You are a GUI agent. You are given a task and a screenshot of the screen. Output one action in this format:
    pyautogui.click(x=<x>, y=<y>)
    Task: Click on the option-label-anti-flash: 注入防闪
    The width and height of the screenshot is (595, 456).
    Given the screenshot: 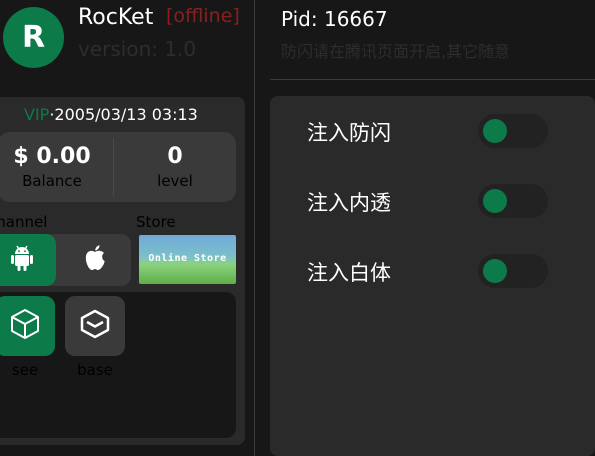 What is the action you would take?
    pyautogui.click(x=349, y=133)
    